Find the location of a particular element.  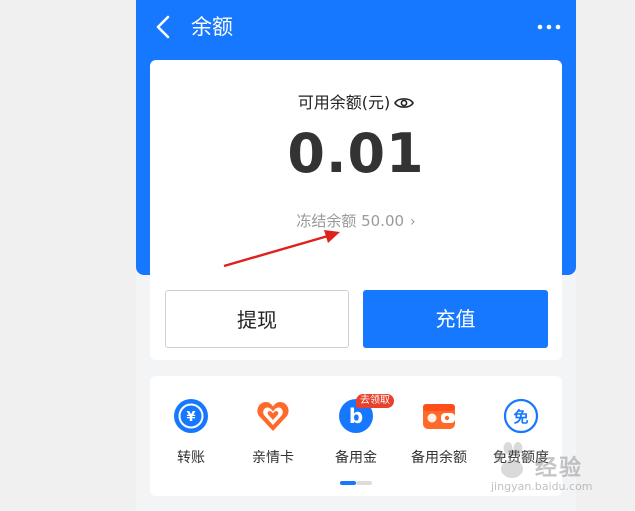

family-card-icon is located at coordinates (273, 416).